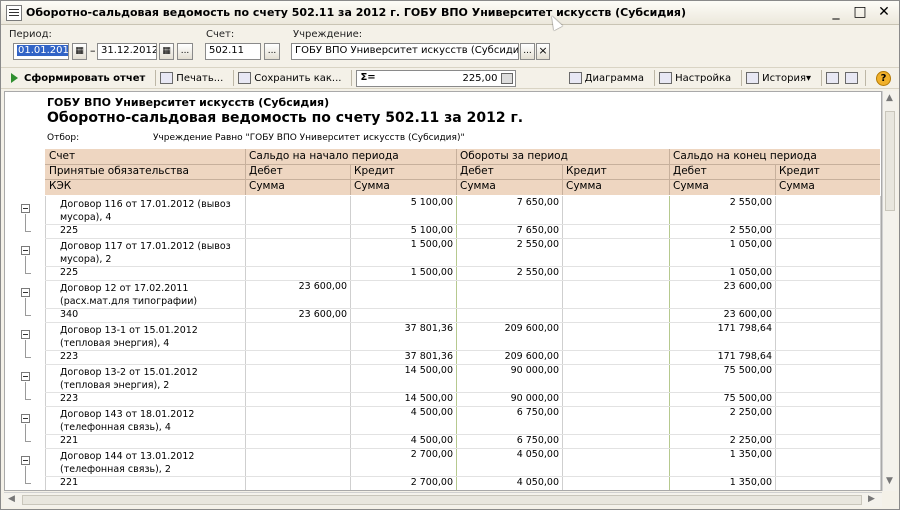  What do you see at coordinates (443, 399) in the screenshot?
I see `table-row: 223 14 500,00 90 000,00 75 500,00` at bounding box center [443, 399].